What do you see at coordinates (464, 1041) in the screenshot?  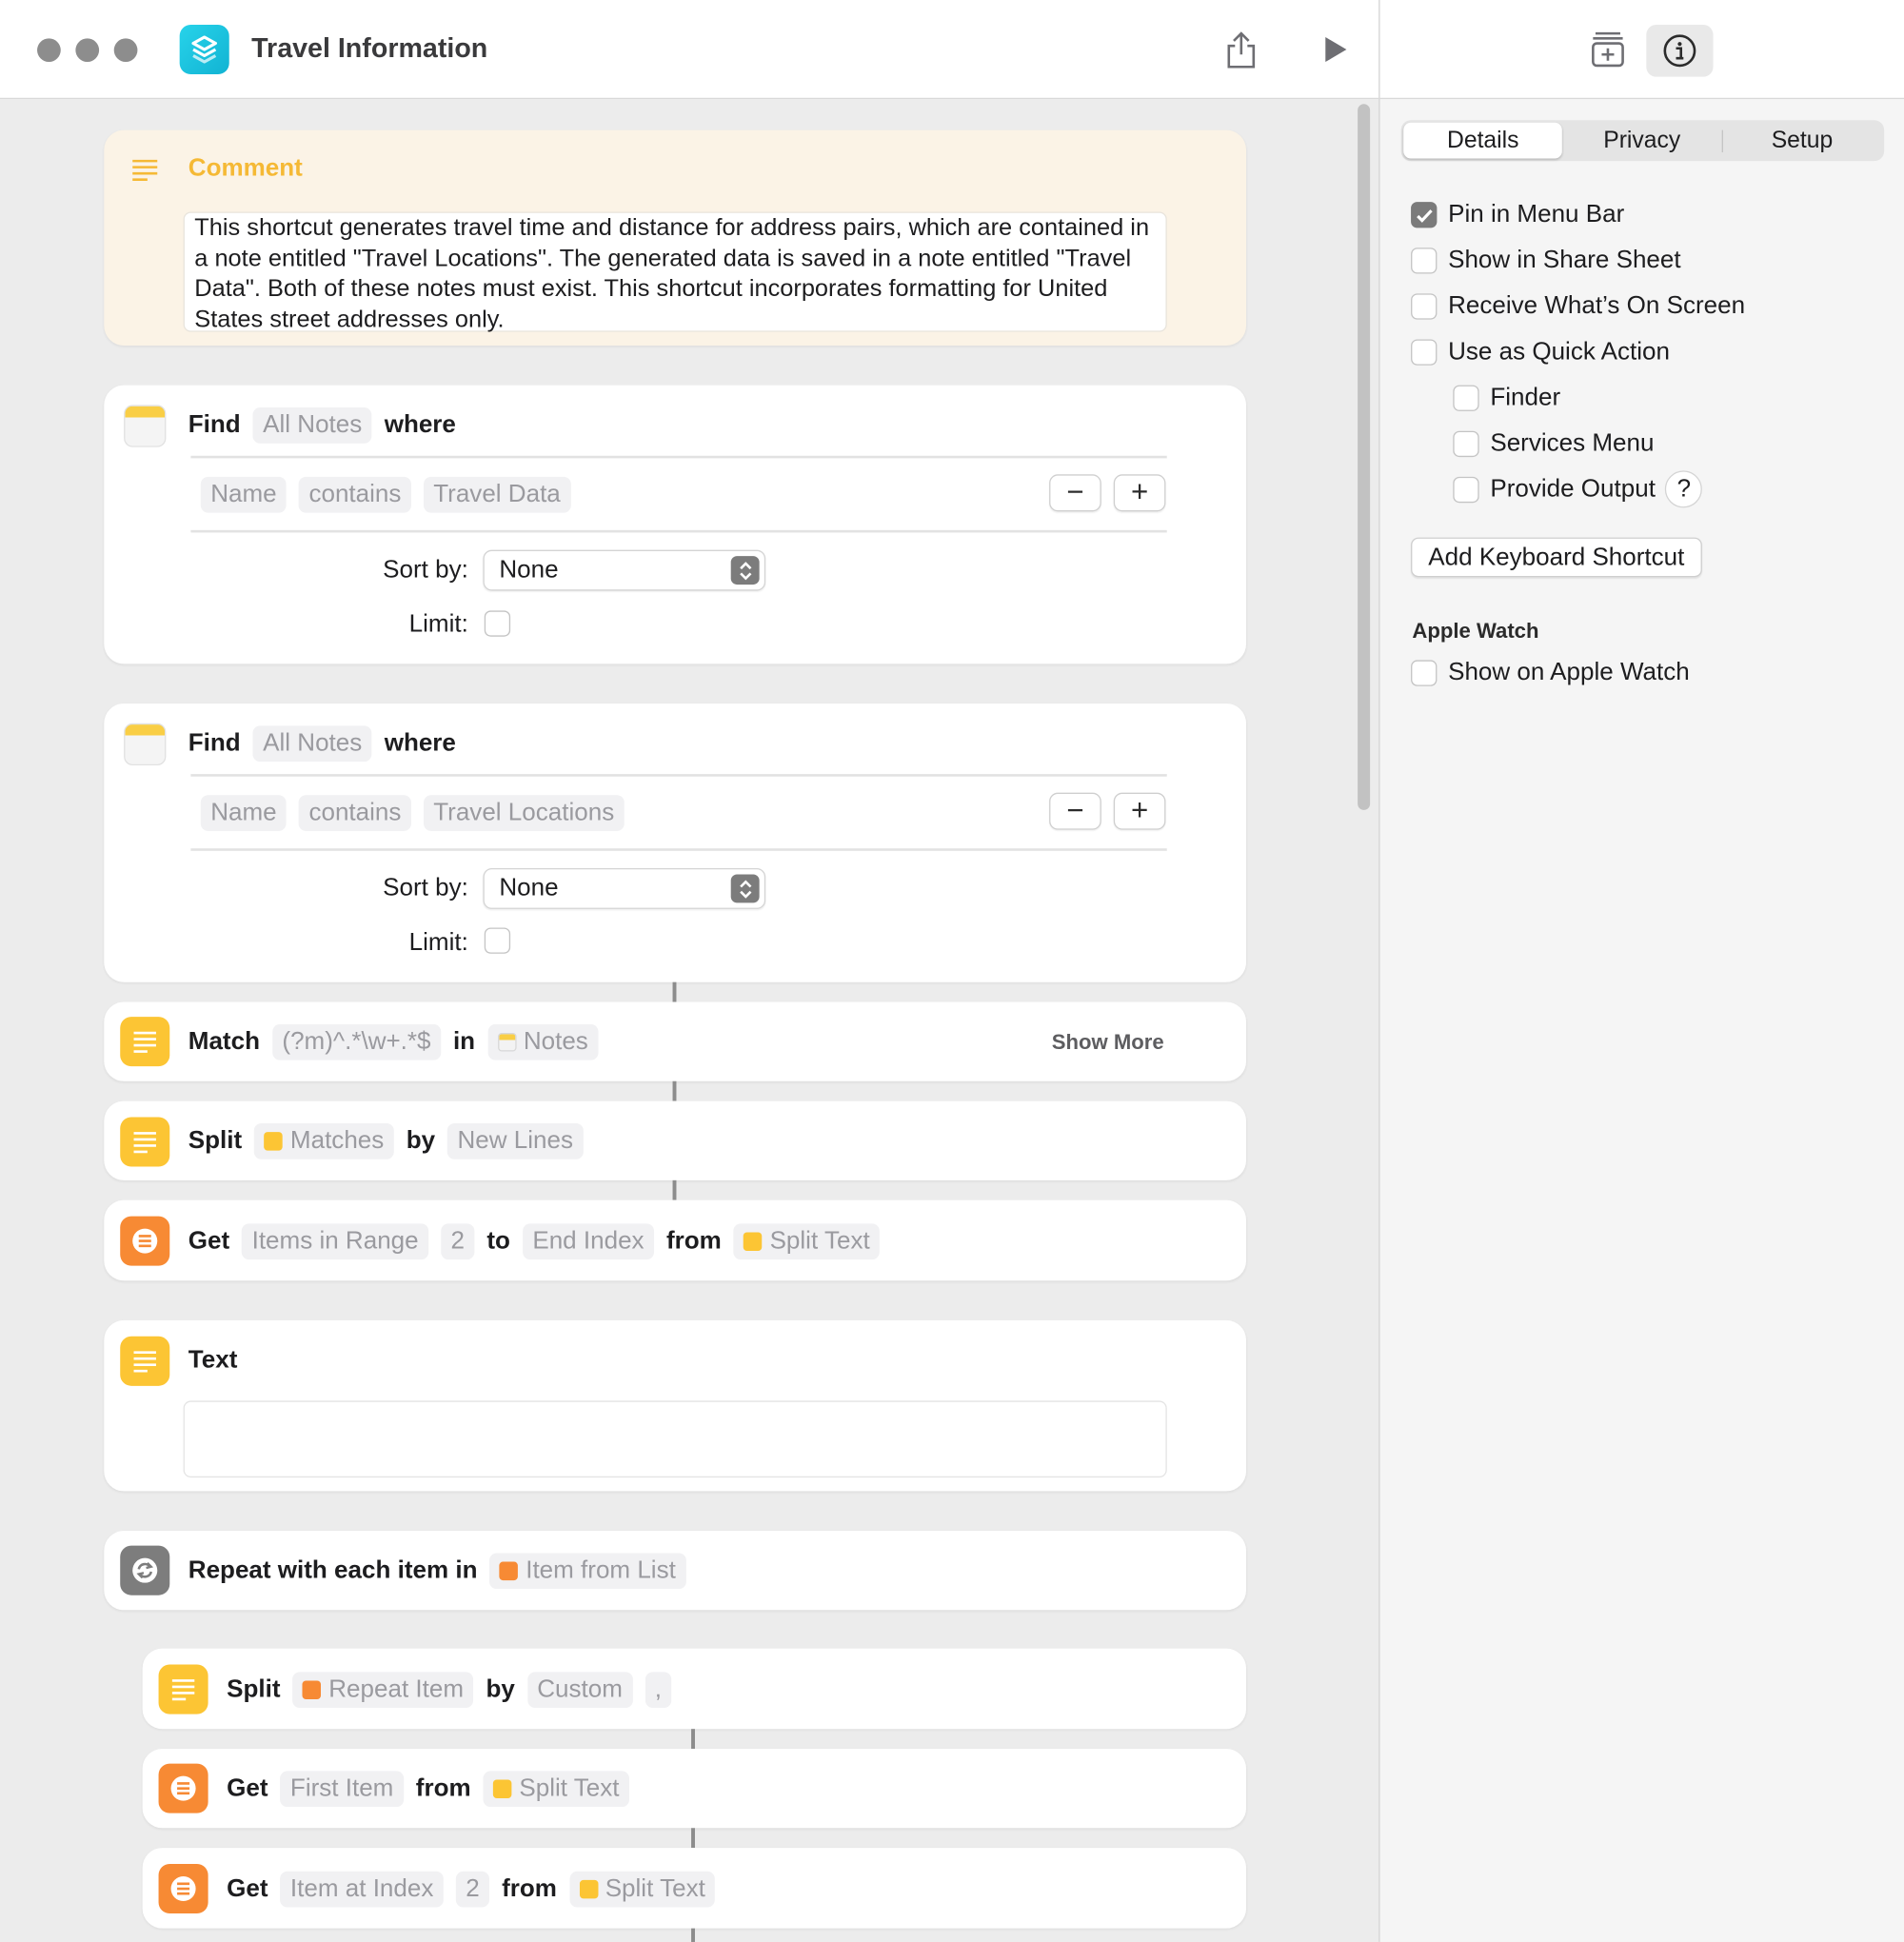 I see `in-label: in` at bounding box center [464, 1041].